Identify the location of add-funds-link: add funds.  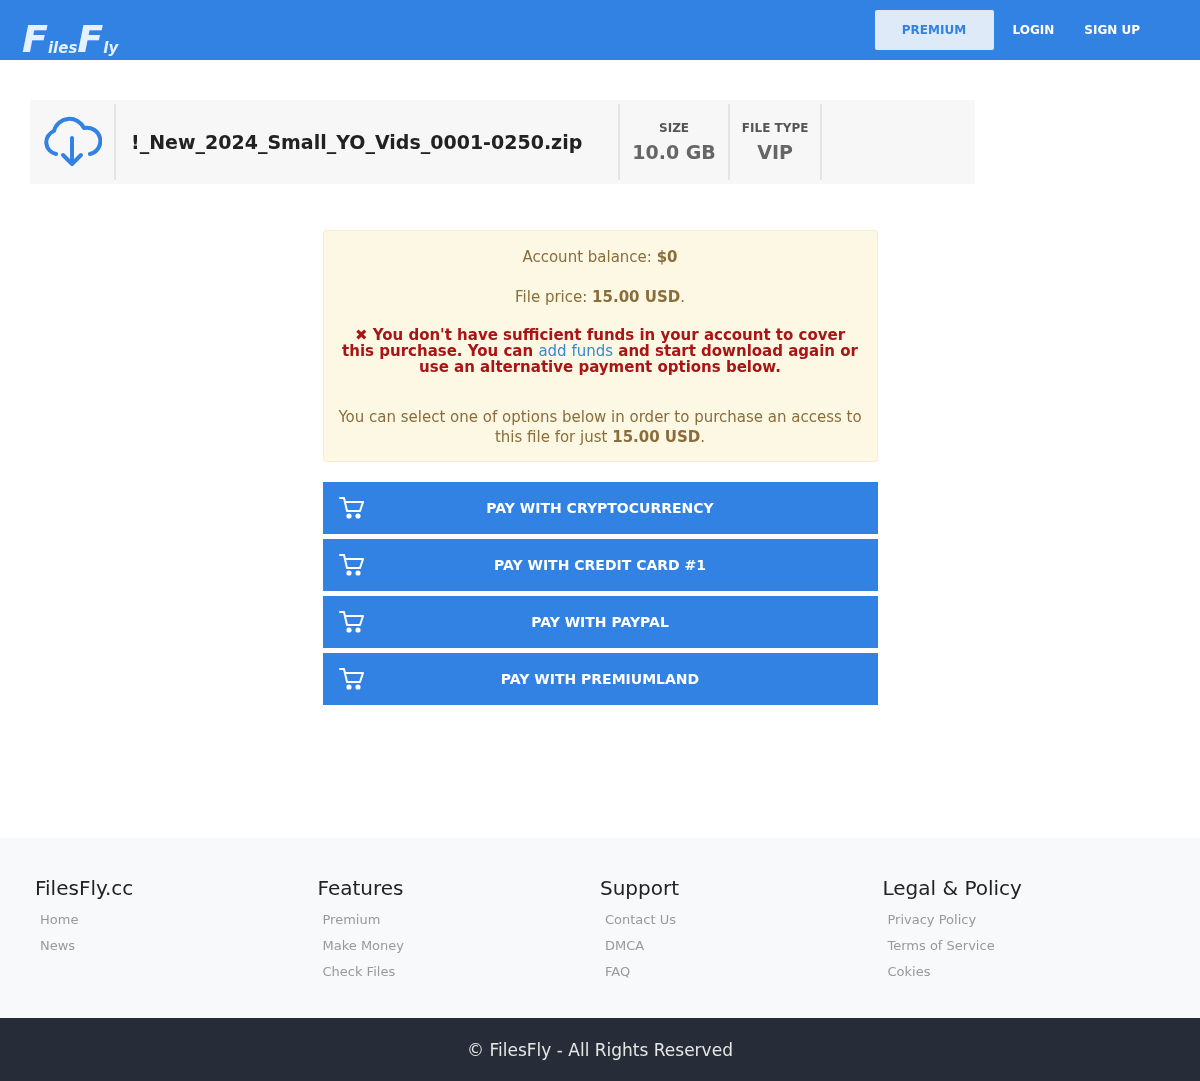
(576, 351).